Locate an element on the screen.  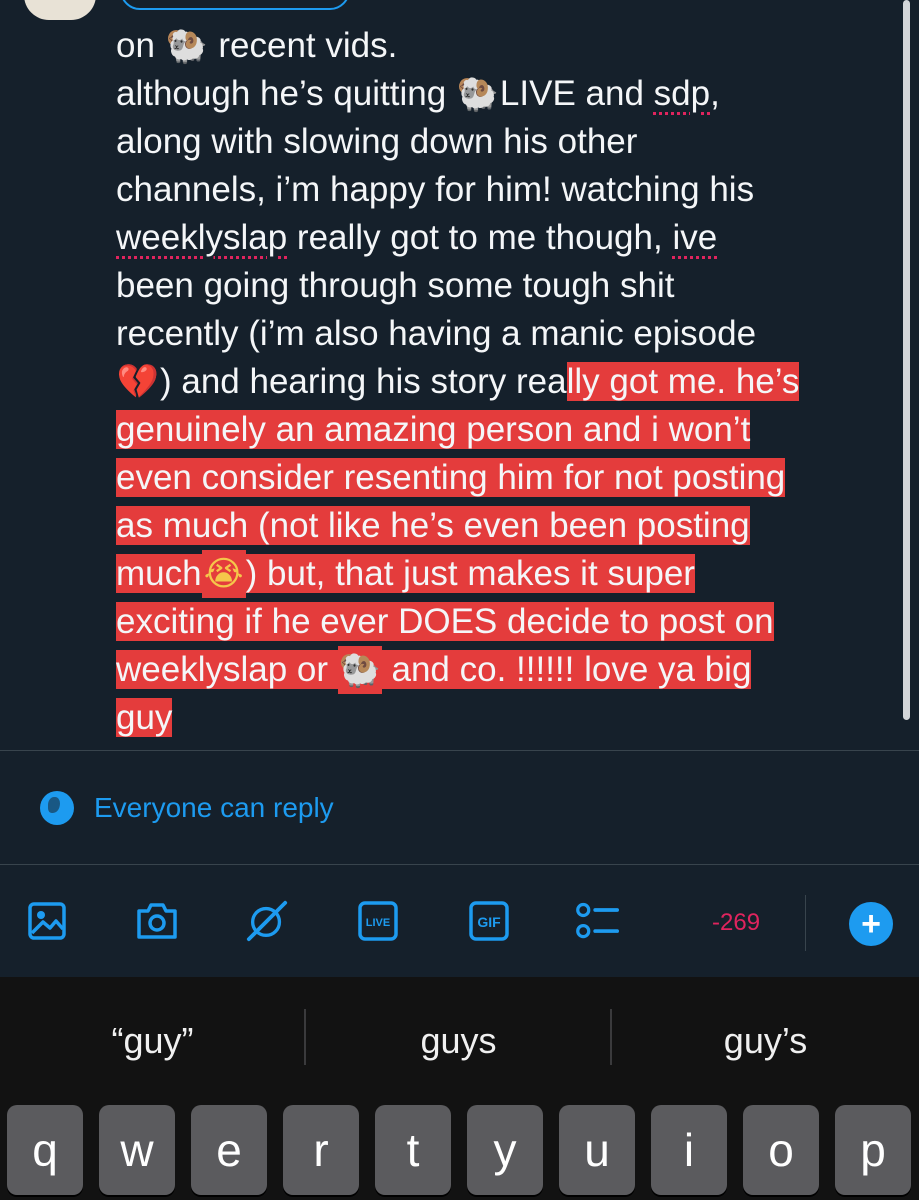
tweet-text-segment: really got to me though, is located at coordinates (480, 237).